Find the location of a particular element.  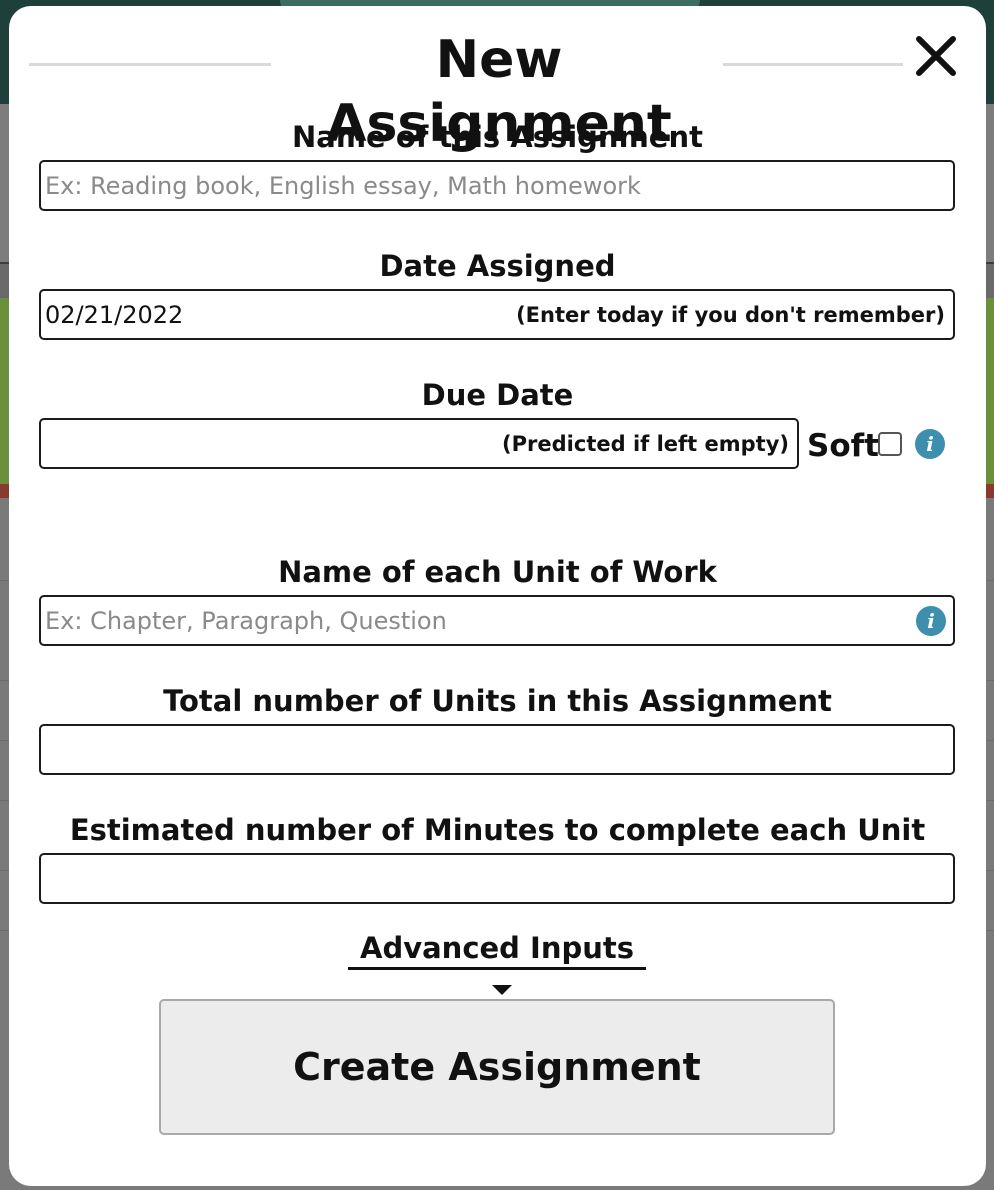

total-units-label: Total number of Units in this Assignment is located at coordinates (497, 701).